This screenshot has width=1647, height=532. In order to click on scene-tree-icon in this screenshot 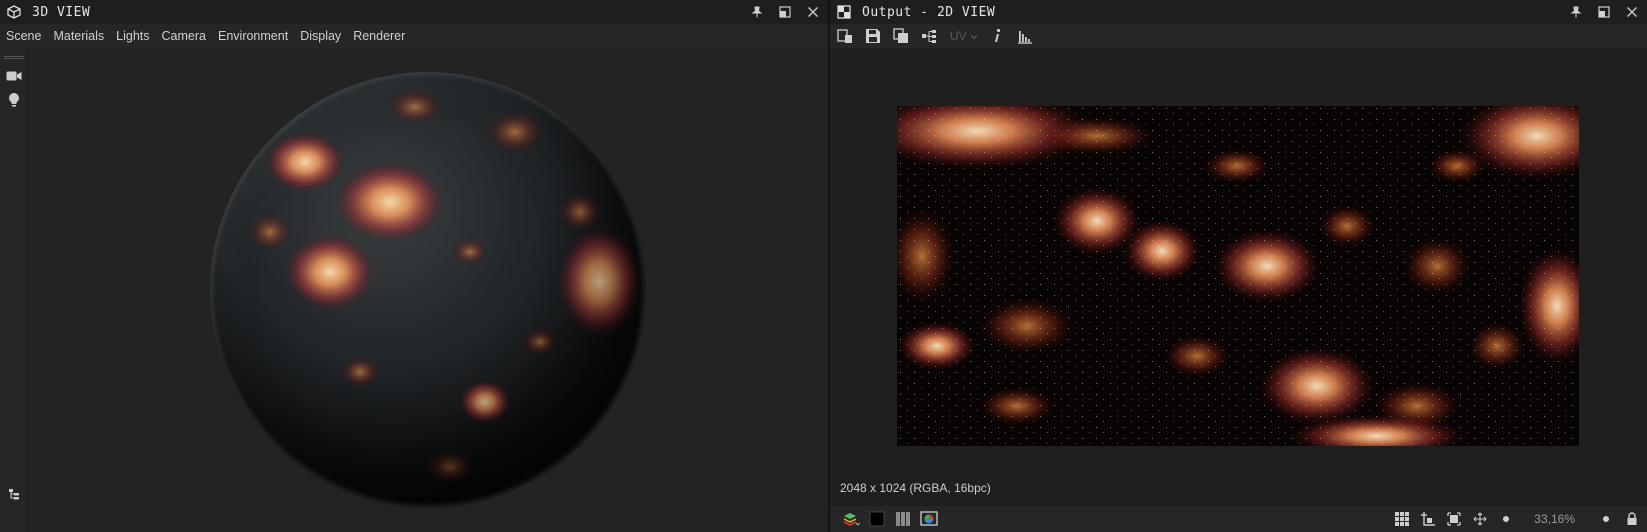, I will do `click(14, 494)`.